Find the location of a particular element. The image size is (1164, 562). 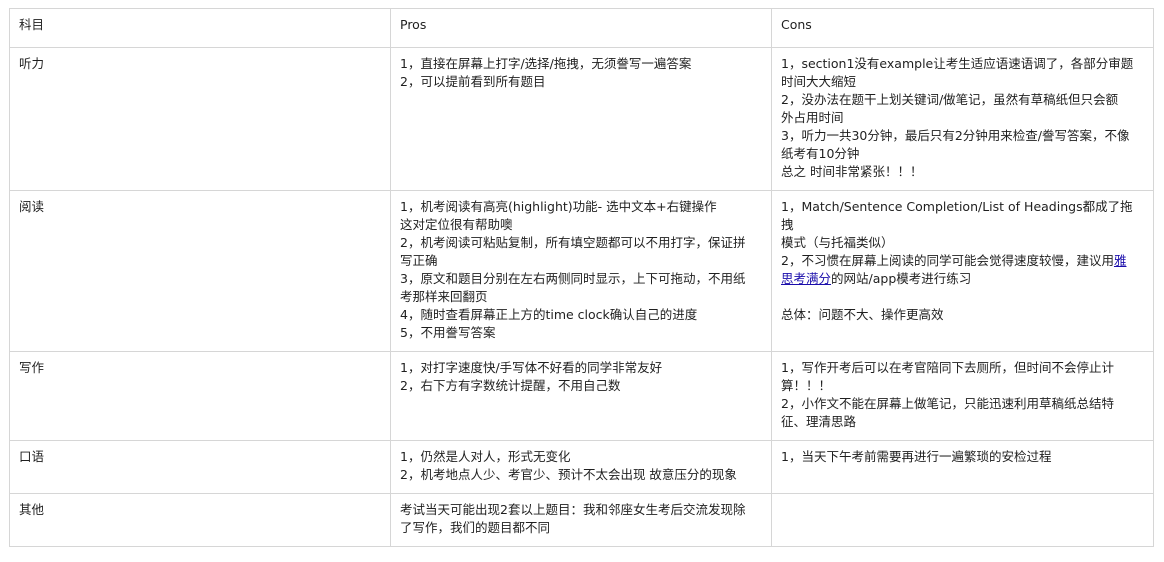

subject-cell: 其他 is located at coordinates (200, 520).